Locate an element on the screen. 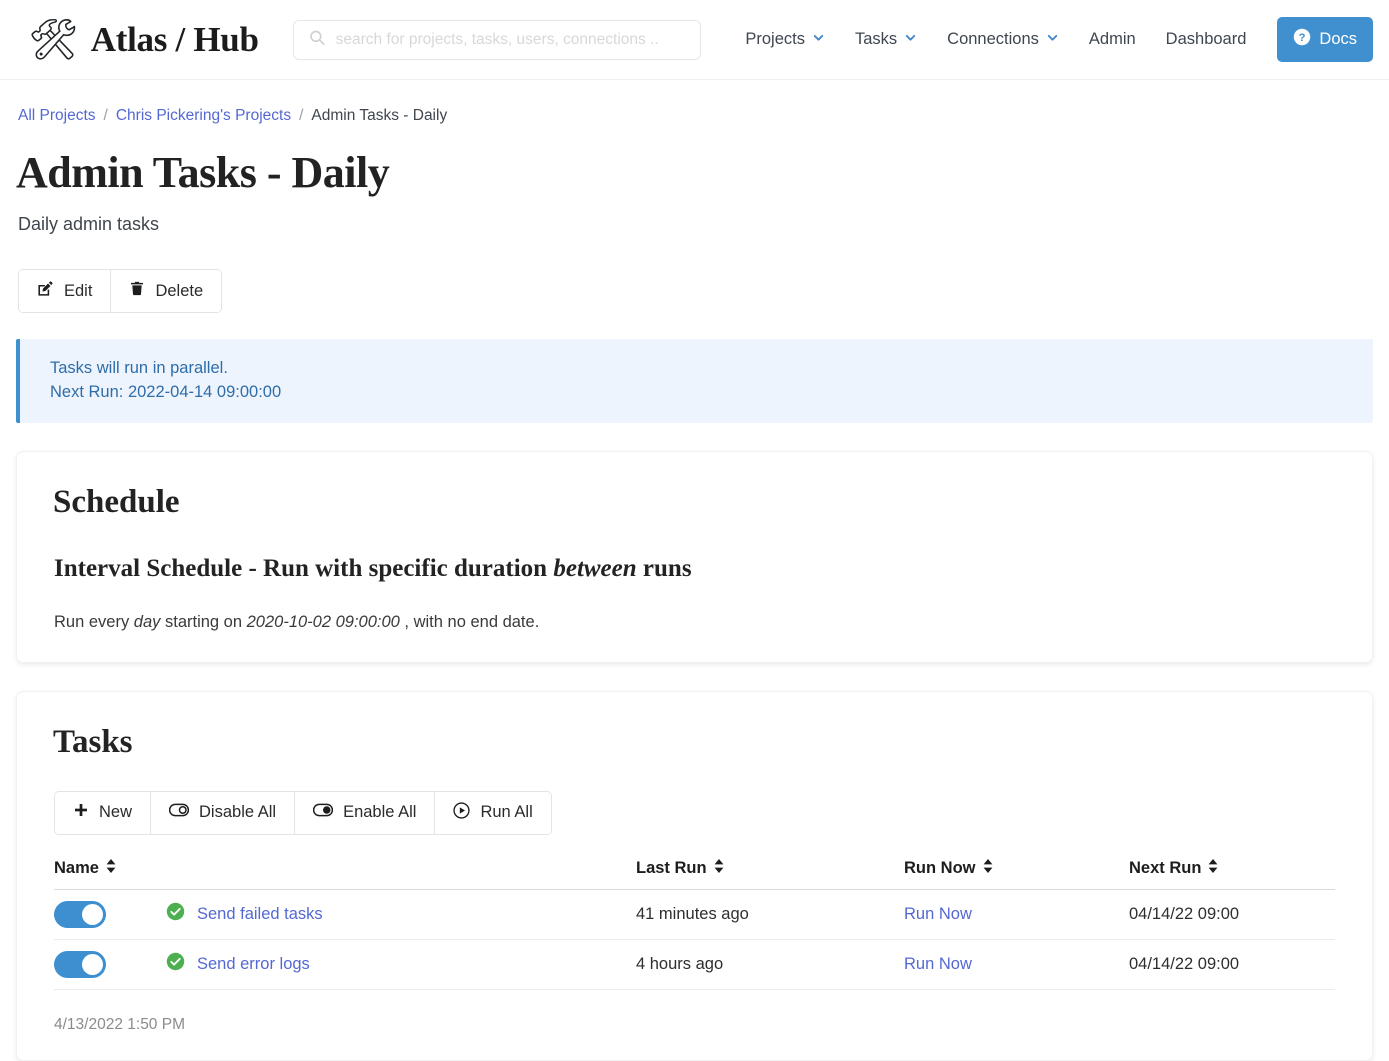 The image size is (1389, 1061). edit-button-label: Edit is located at coordinates (78, 290).